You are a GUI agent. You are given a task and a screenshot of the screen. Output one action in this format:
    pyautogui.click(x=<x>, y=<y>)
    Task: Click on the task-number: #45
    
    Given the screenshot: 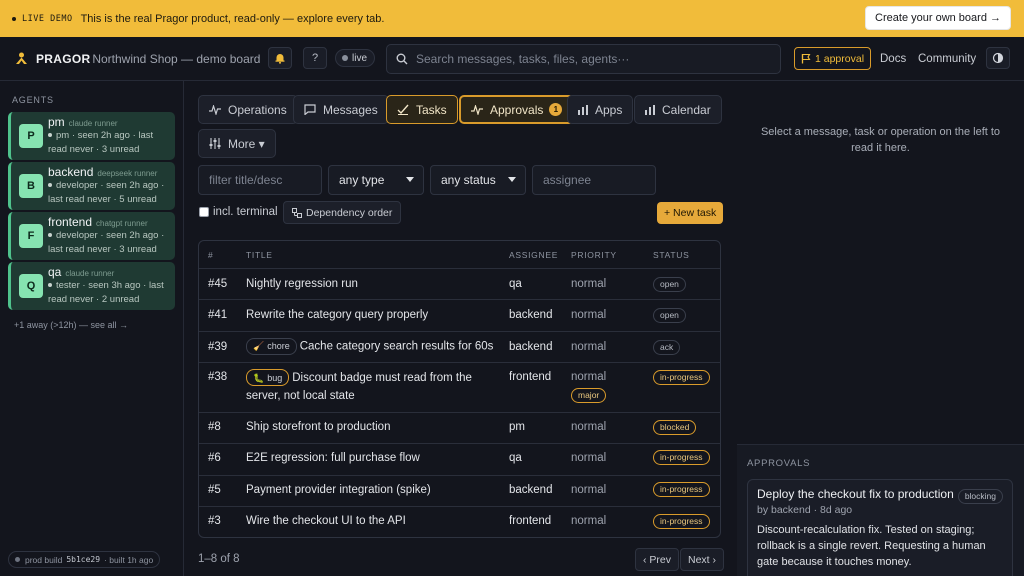 What is the action you would take?
    pyautogui.click(x=218, y=284)
    